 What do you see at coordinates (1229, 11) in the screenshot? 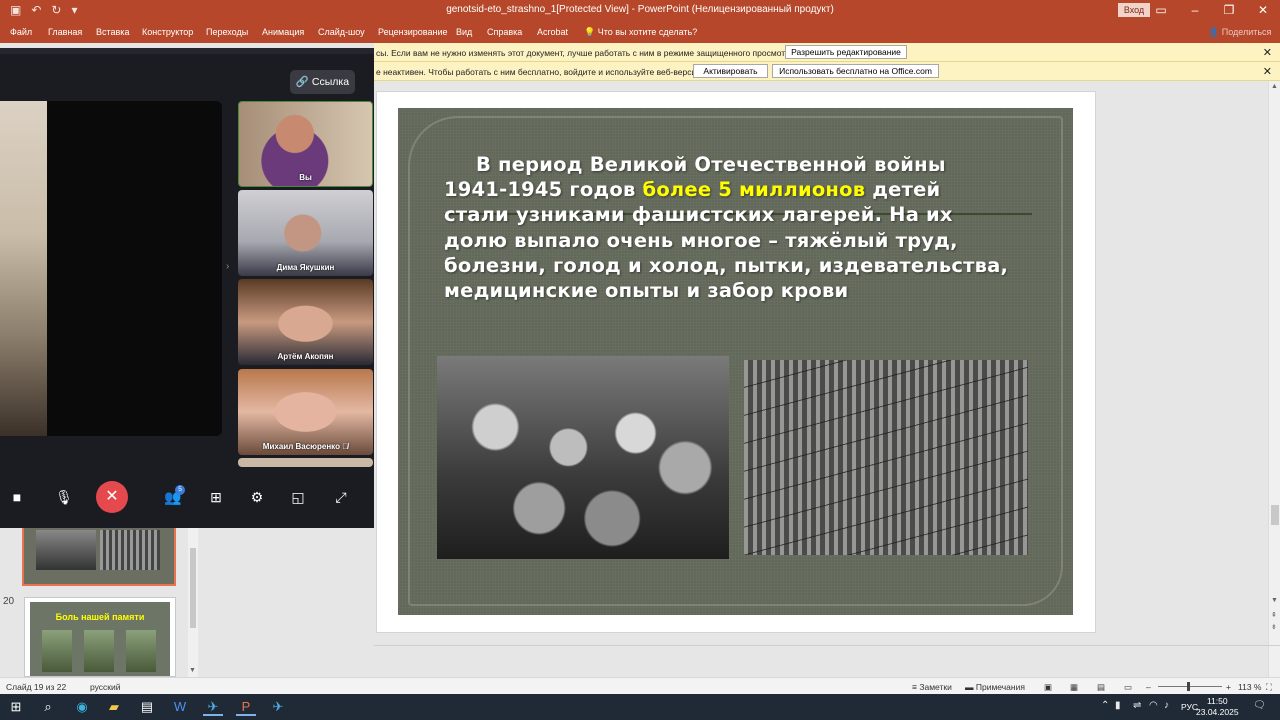
I see `restore-icon: ❐` at bounding box center [1229, 11].